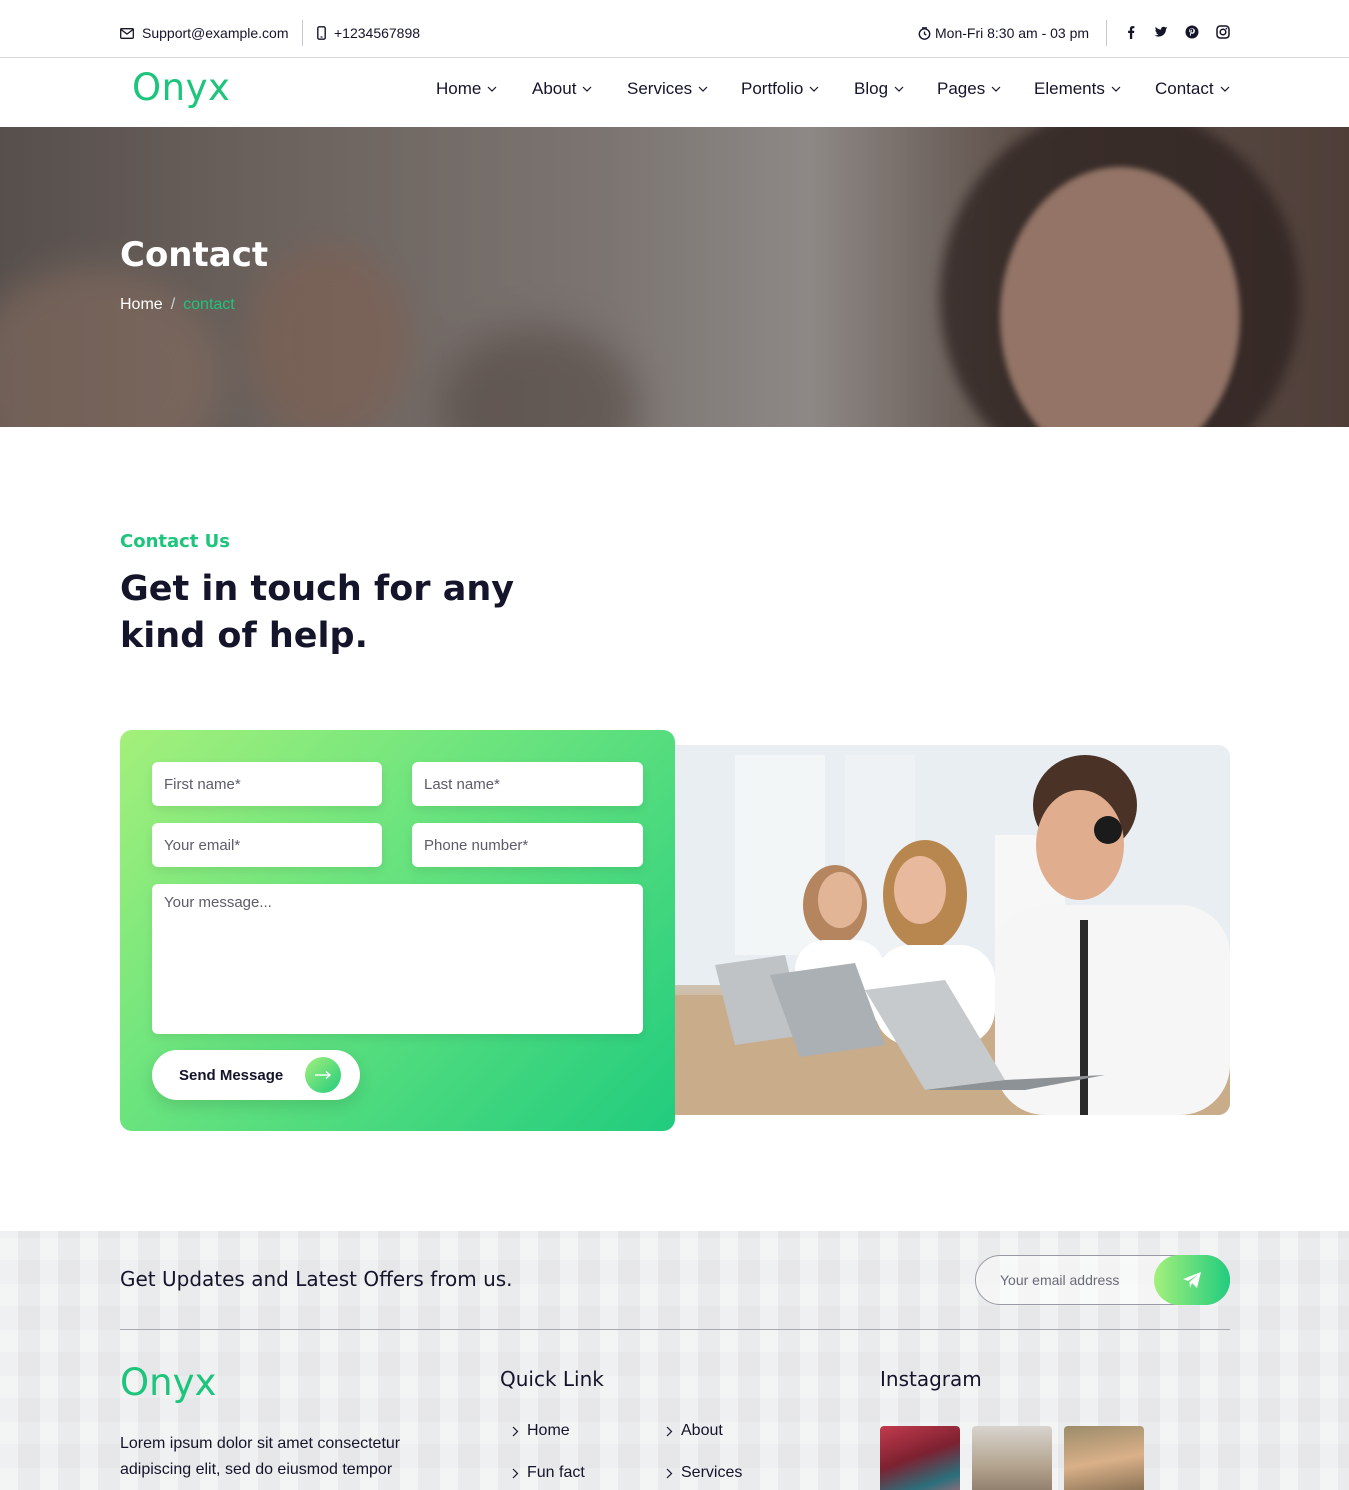  Describe the element at coordinates (175, 541) in the screenshot. I see `section-eyebrow: Contact Us` at that location.